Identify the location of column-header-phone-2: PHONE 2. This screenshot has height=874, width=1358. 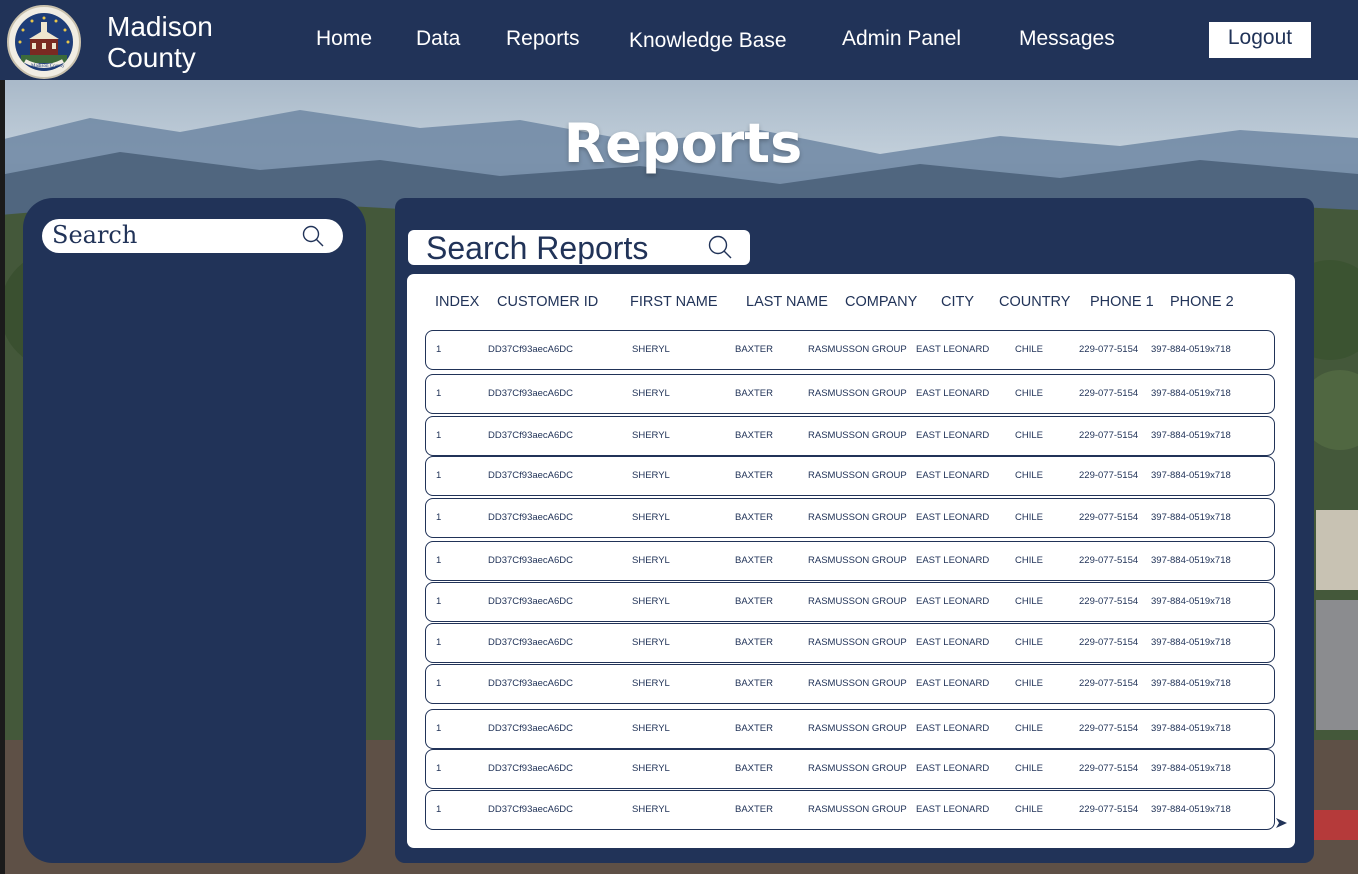
(1202, 302).